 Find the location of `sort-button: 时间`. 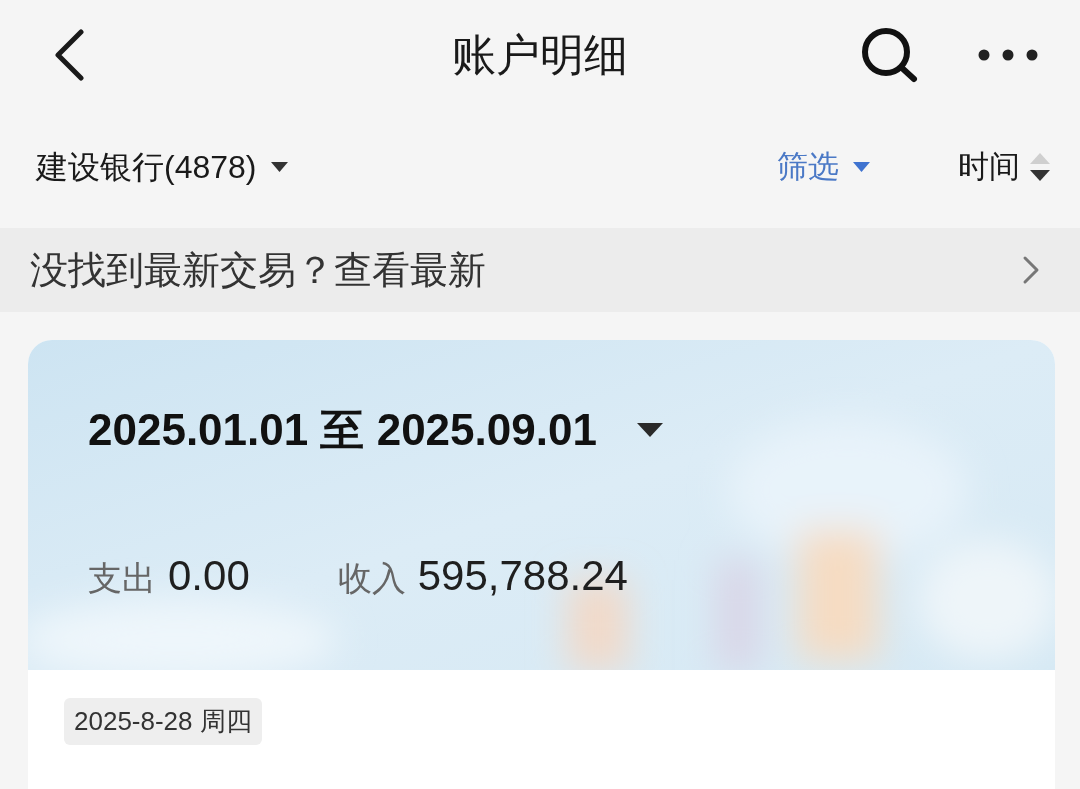

sort-button: 时间 is located at coordinates (1004, 167).